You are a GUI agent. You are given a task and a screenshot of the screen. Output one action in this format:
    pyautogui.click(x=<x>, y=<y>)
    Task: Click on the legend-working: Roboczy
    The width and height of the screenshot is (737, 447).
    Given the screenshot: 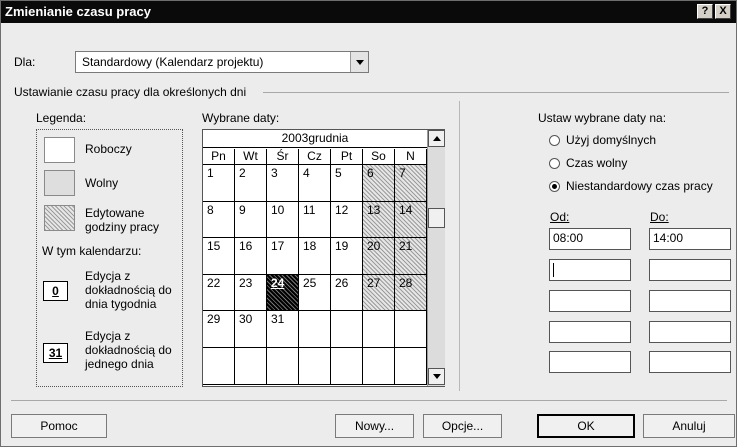 What is the action you would take?
    pyautogui.click(x=108, y=149)
    